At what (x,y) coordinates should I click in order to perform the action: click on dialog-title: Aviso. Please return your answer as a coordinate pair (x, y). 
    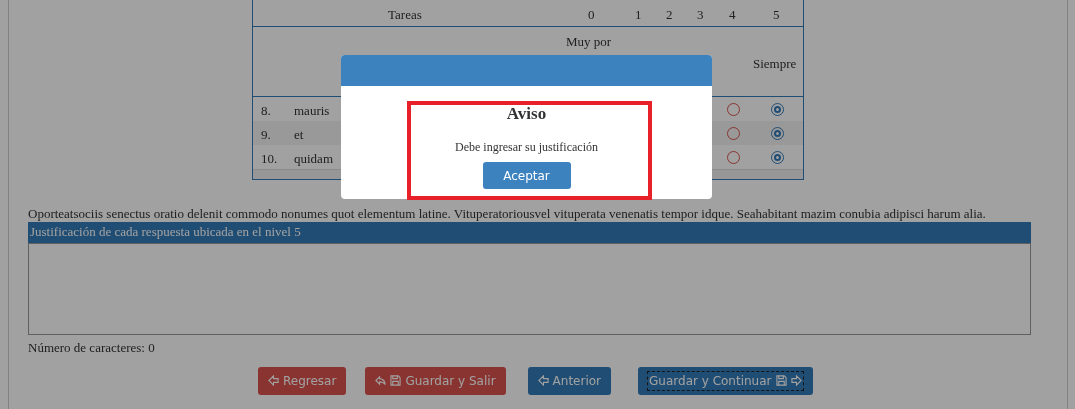
    Looking at the image, I should click on (526, 114).